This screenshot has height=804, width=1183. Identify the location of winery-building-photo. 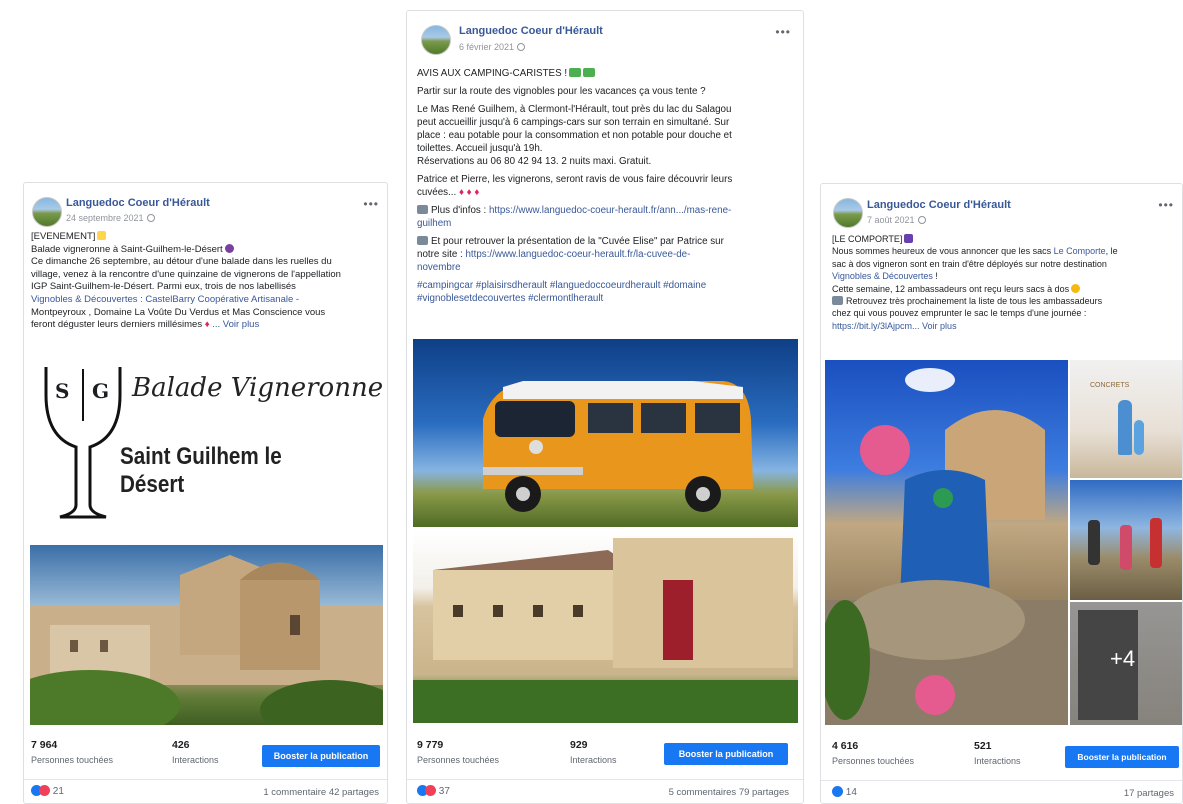
(605, 626).